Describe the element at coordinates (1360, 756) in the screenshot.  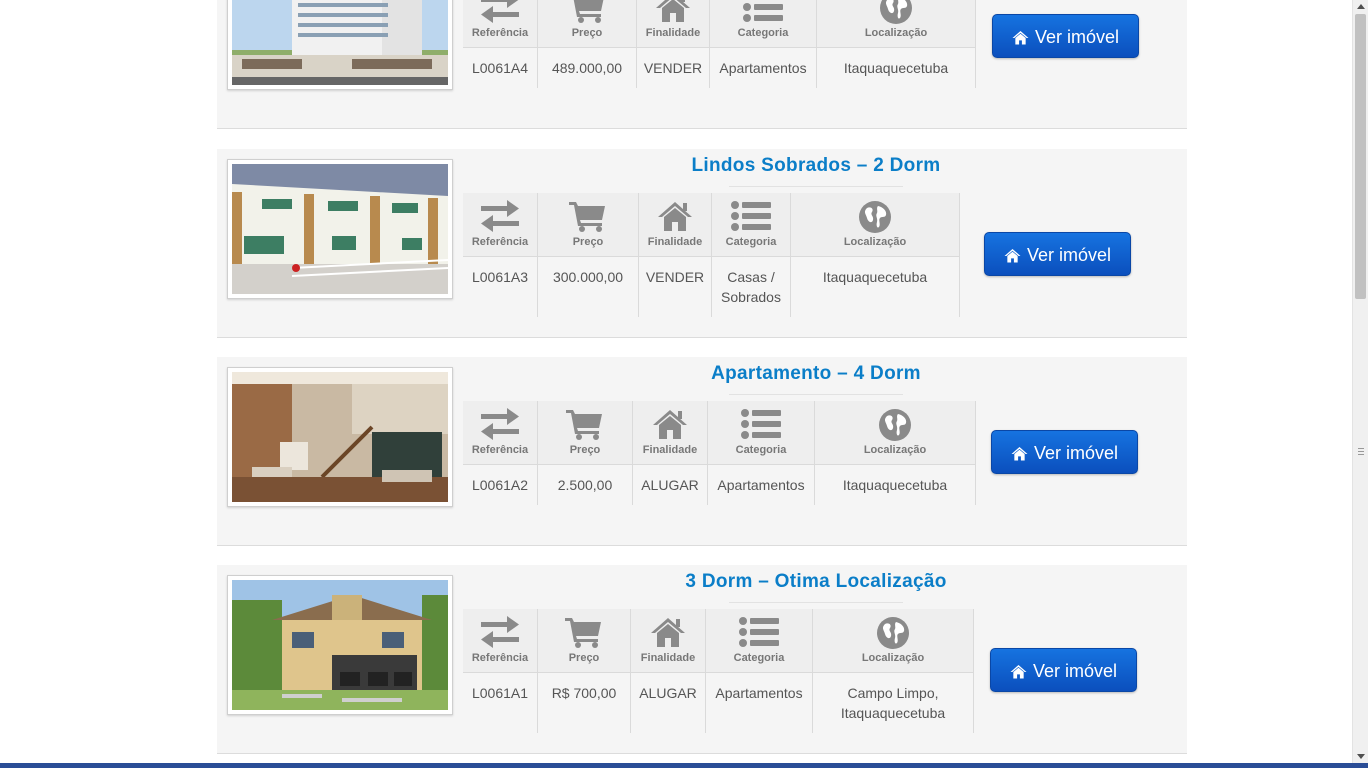
I see `scroll-down-arrow` at that location.